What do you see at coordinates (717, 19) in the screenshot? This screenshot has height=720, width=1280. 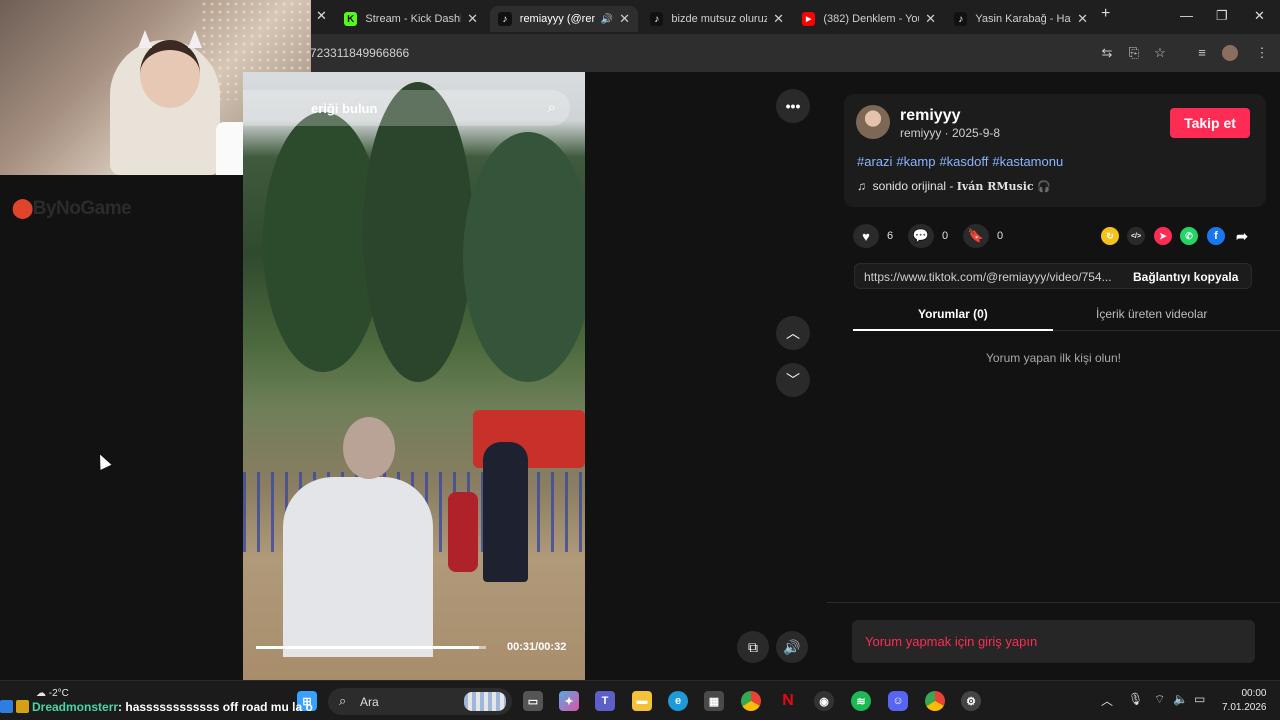 I see `tab-tiktok-bizde: ♪ bizde mutsuz oluruz ✕` at bounding box center [717, 19].